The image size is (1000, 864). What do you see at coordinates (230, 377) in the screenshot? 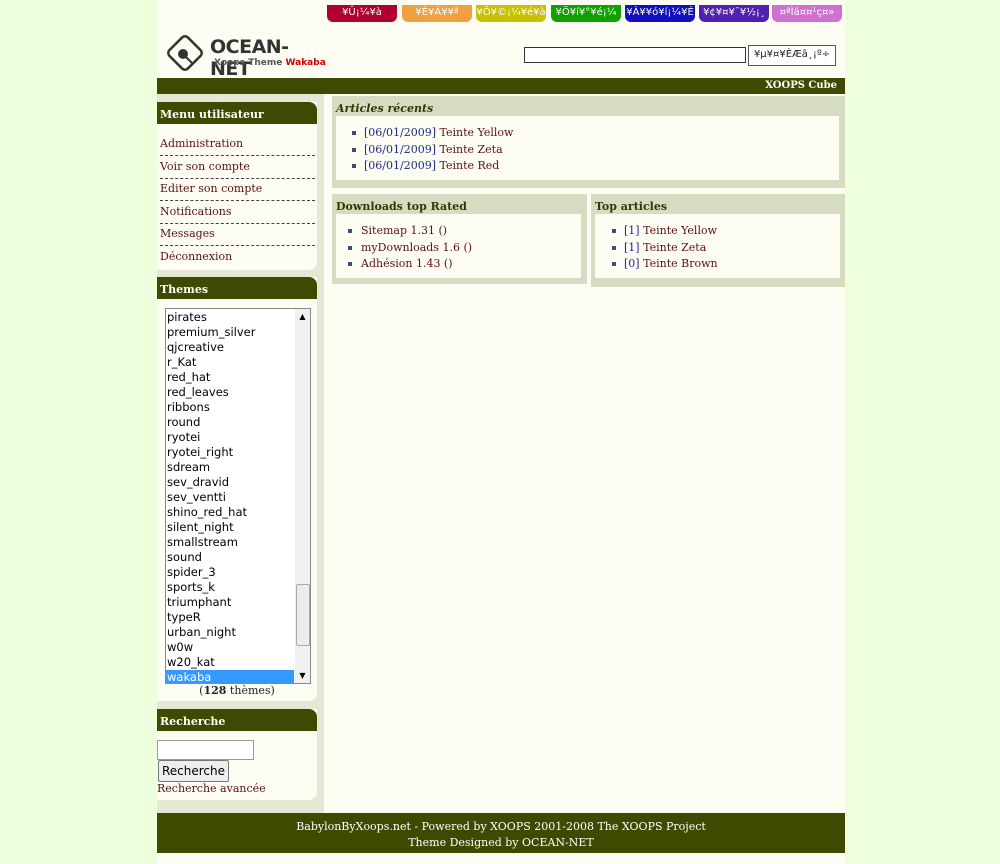
I see `theme-option: red_hat` at bounding box center [230, 377].